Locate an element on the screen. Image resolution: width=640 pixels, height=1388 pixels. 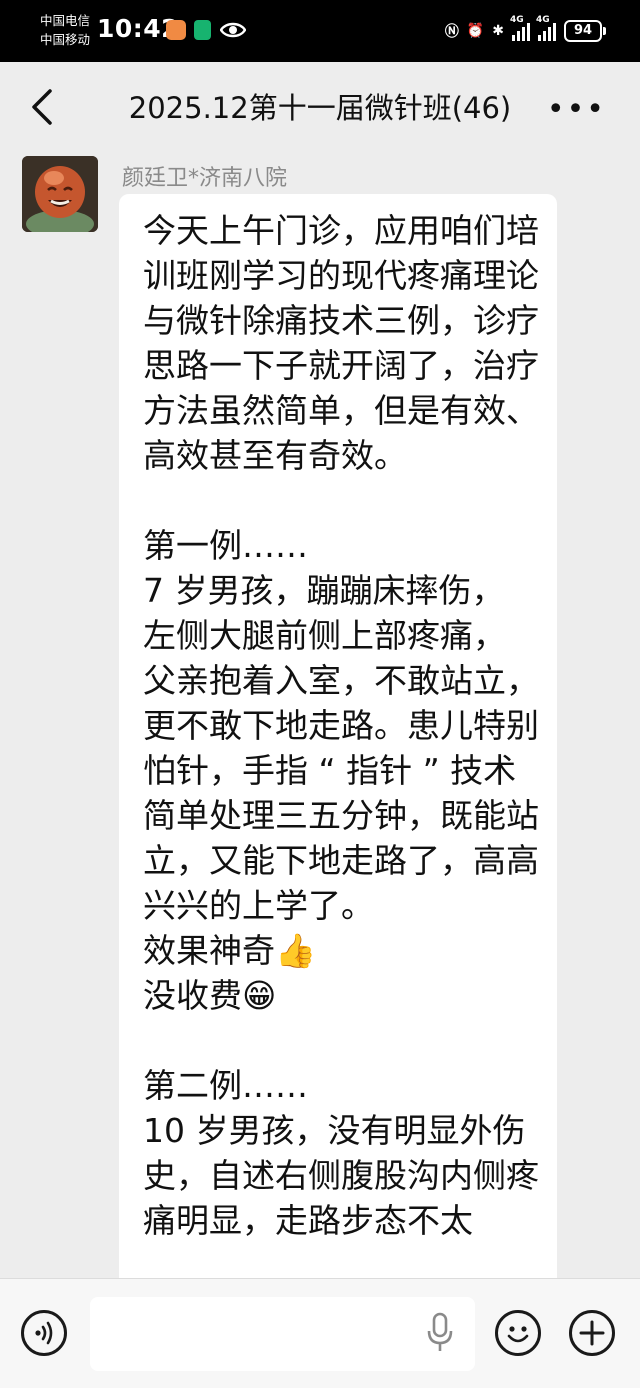
avatar is located at coordinates (60, 194).